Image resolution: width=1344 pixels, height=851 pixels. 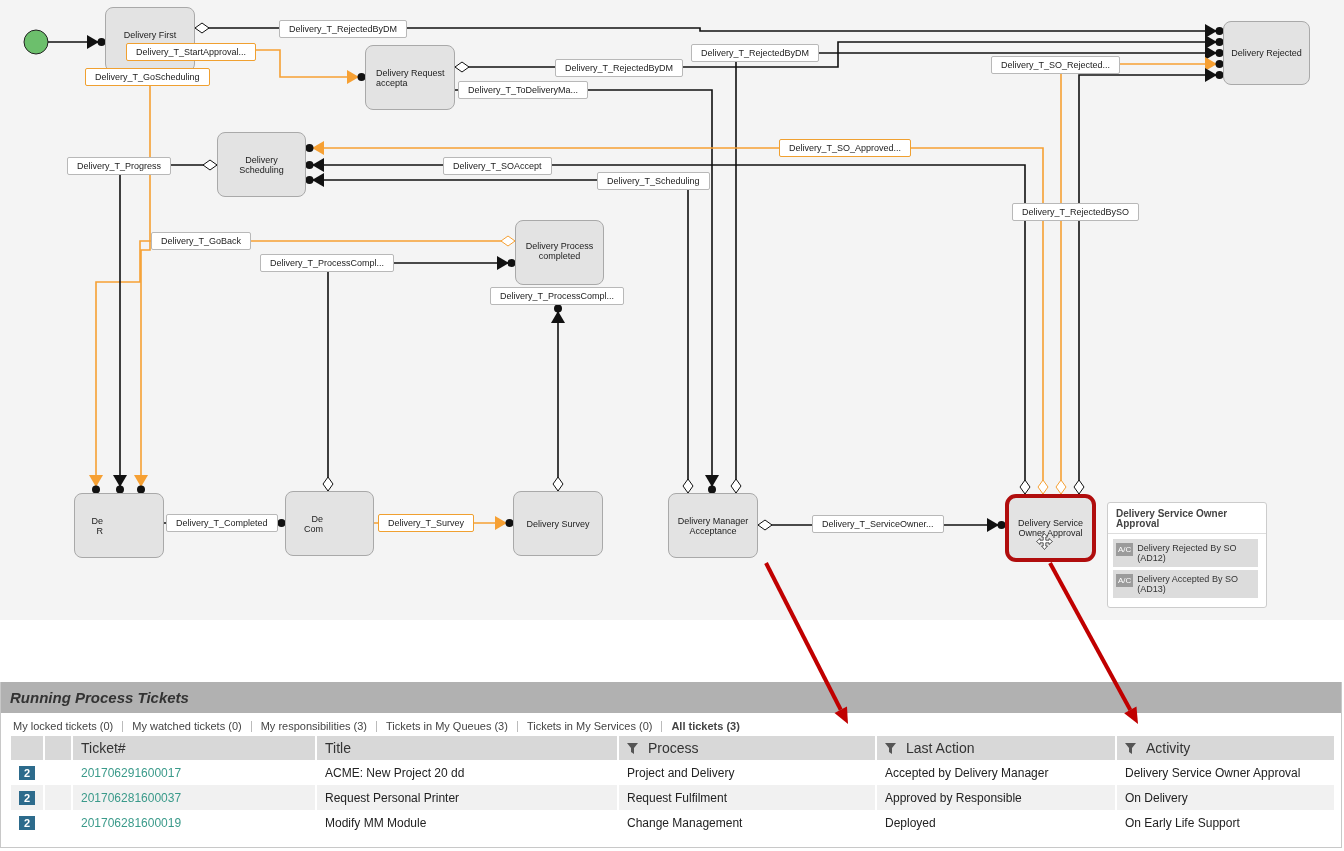 What do you see at coordinates (497, 166) in the screenshot?
I see `transition-label: Delivery_T_SOAccept` at bounding box center [497, 166].